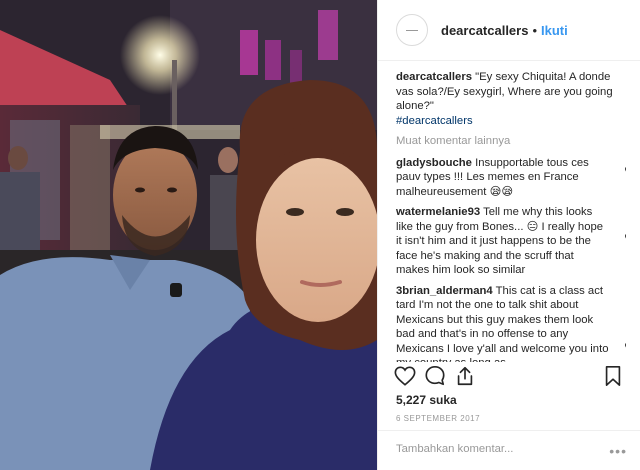 The width and height of the screenshot is (640, 470). I want to click on post-header: dearcatcallers • Ikuti, so click(509, 30).